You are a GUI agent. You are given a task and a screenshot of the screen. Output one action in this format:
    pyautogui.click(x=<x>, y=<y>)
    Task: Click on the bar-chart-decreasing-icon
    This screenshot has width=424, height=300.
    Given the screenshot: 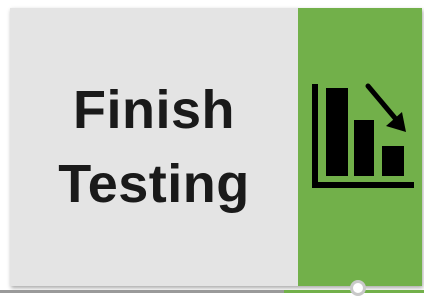 What is the action you would take?
    pyautogui.click(x=363, y=135)
    